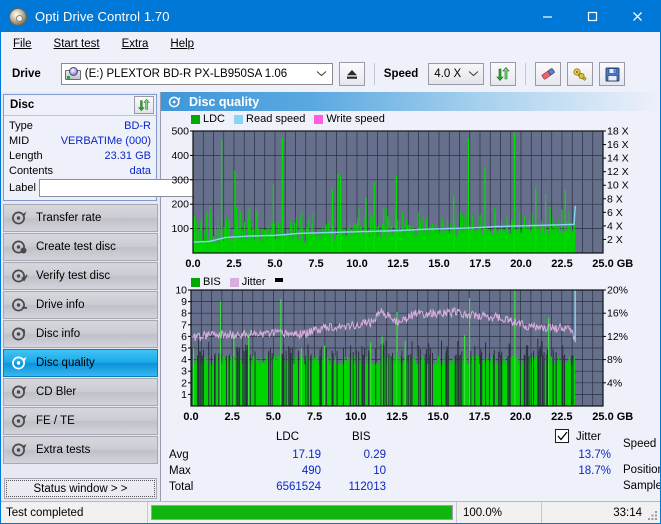 This screenshot has width=661, height=524. Describe the element at coordinates (65, 363) in the screenshot. I see `sidebar-item-disc-quality-label: Disc quality` at that location.